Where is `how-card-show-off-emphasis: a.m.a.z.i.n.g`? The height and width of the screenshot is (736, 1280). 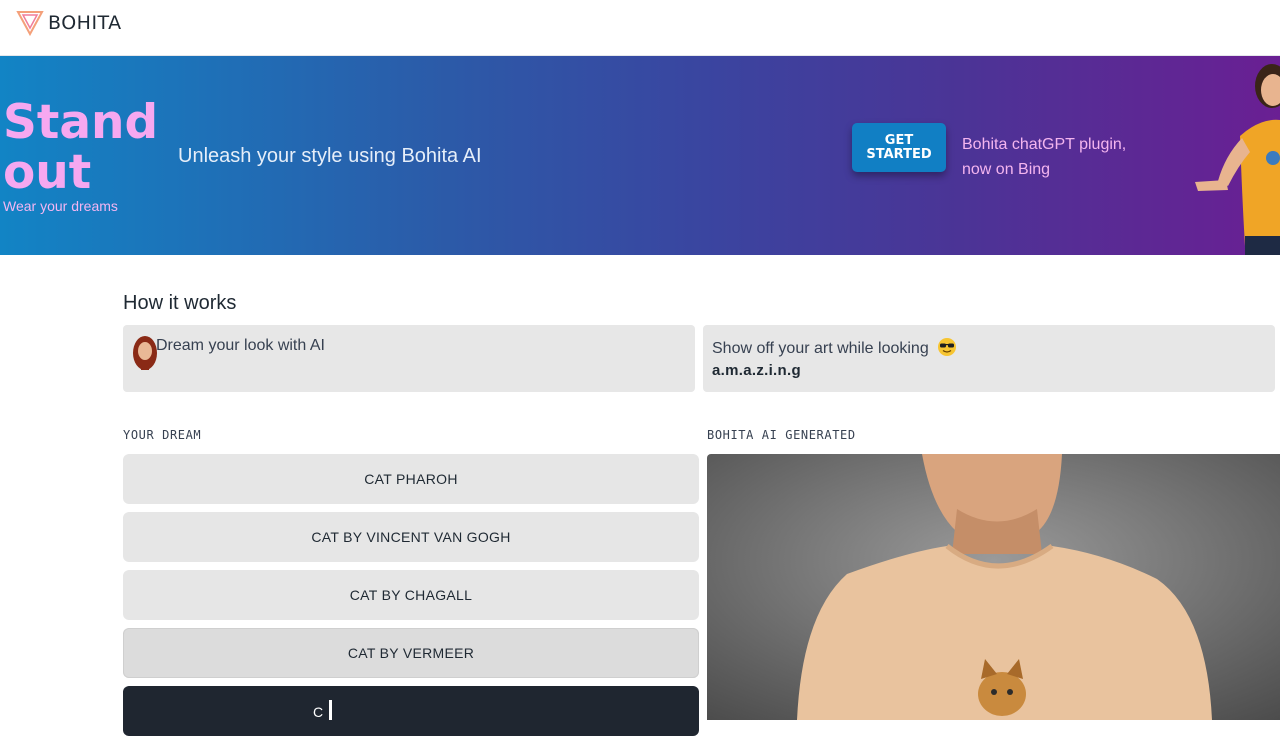
how-card-show-off-emphasis: a.m.a.z.i.n.g is located at coordinates (756, 370).